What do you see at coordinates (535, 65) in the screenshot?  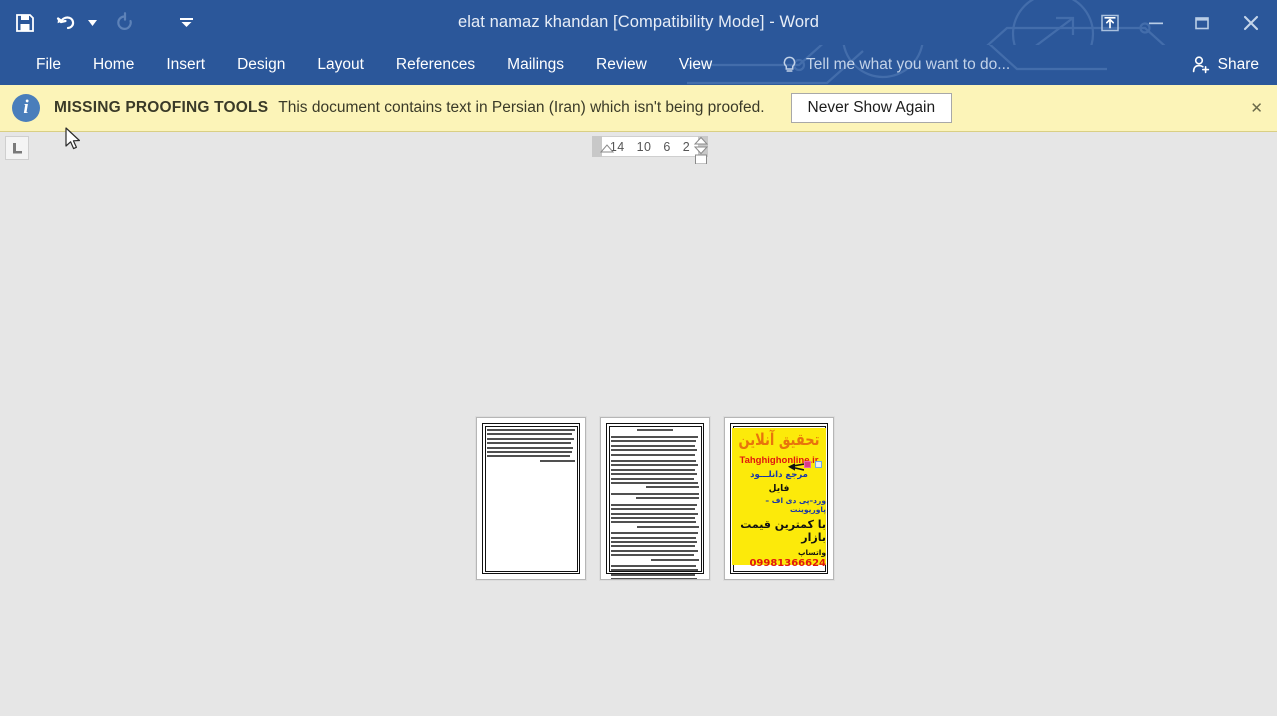 I see `tab-mailings: Mailings` at bounding box center [535, 65].